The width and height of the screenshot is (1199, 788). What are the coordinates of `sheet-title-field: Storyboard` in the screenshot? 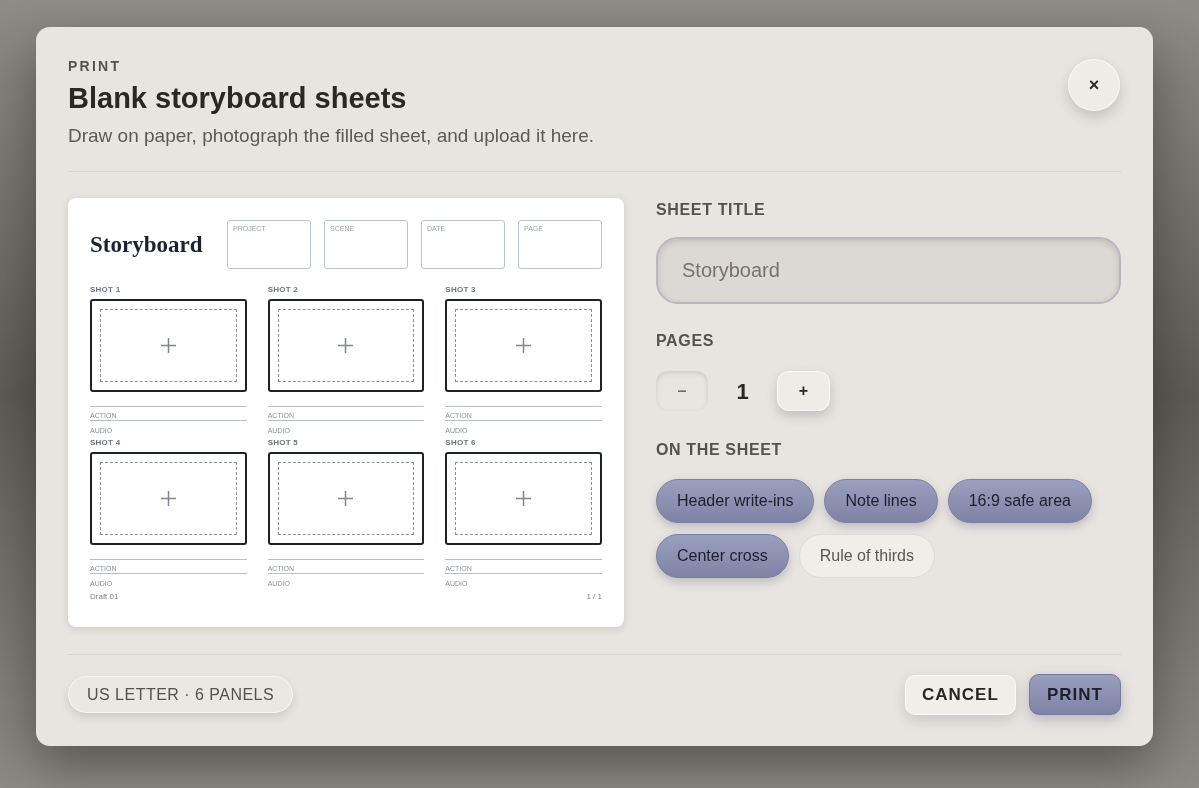 It's located at (888, 270).